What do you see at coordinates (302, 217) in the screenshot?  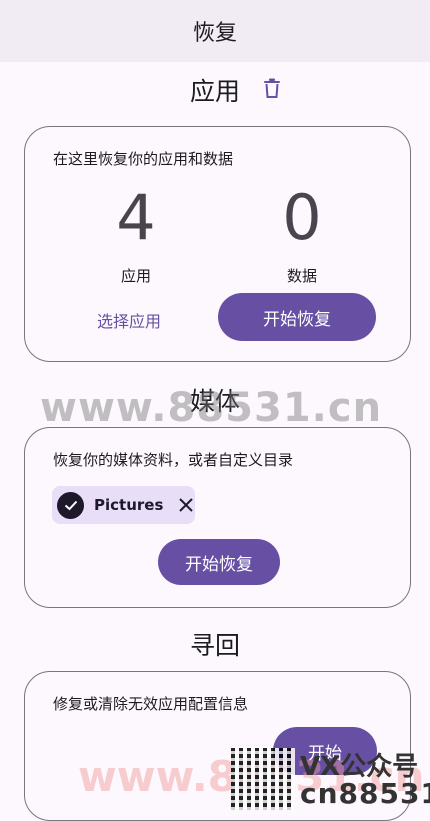 I see `data-count: 0` at bounding box center [302, 217].